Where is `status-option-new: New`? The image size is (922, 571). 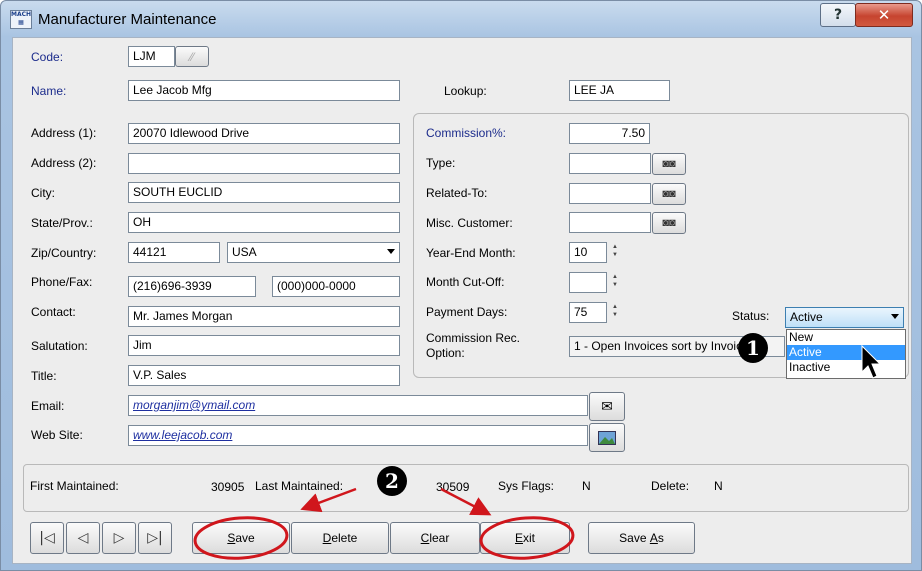
status-option-new: New is located at coordinates (846, 337).